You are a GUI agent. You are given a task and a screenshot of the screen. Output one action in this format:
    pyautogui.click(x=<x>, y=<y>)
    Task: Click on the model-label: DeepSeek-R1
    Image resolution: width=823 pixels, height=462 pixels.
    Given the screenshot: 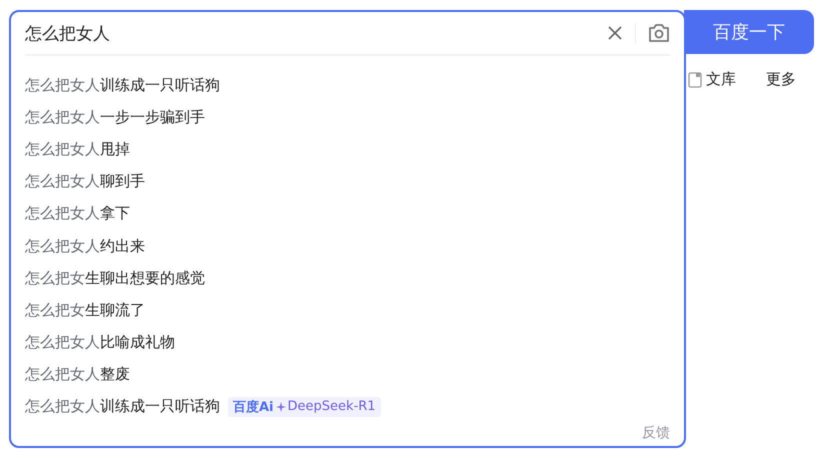 What is the action you would take?
    pyautogui.click(x=332, y=406)
    